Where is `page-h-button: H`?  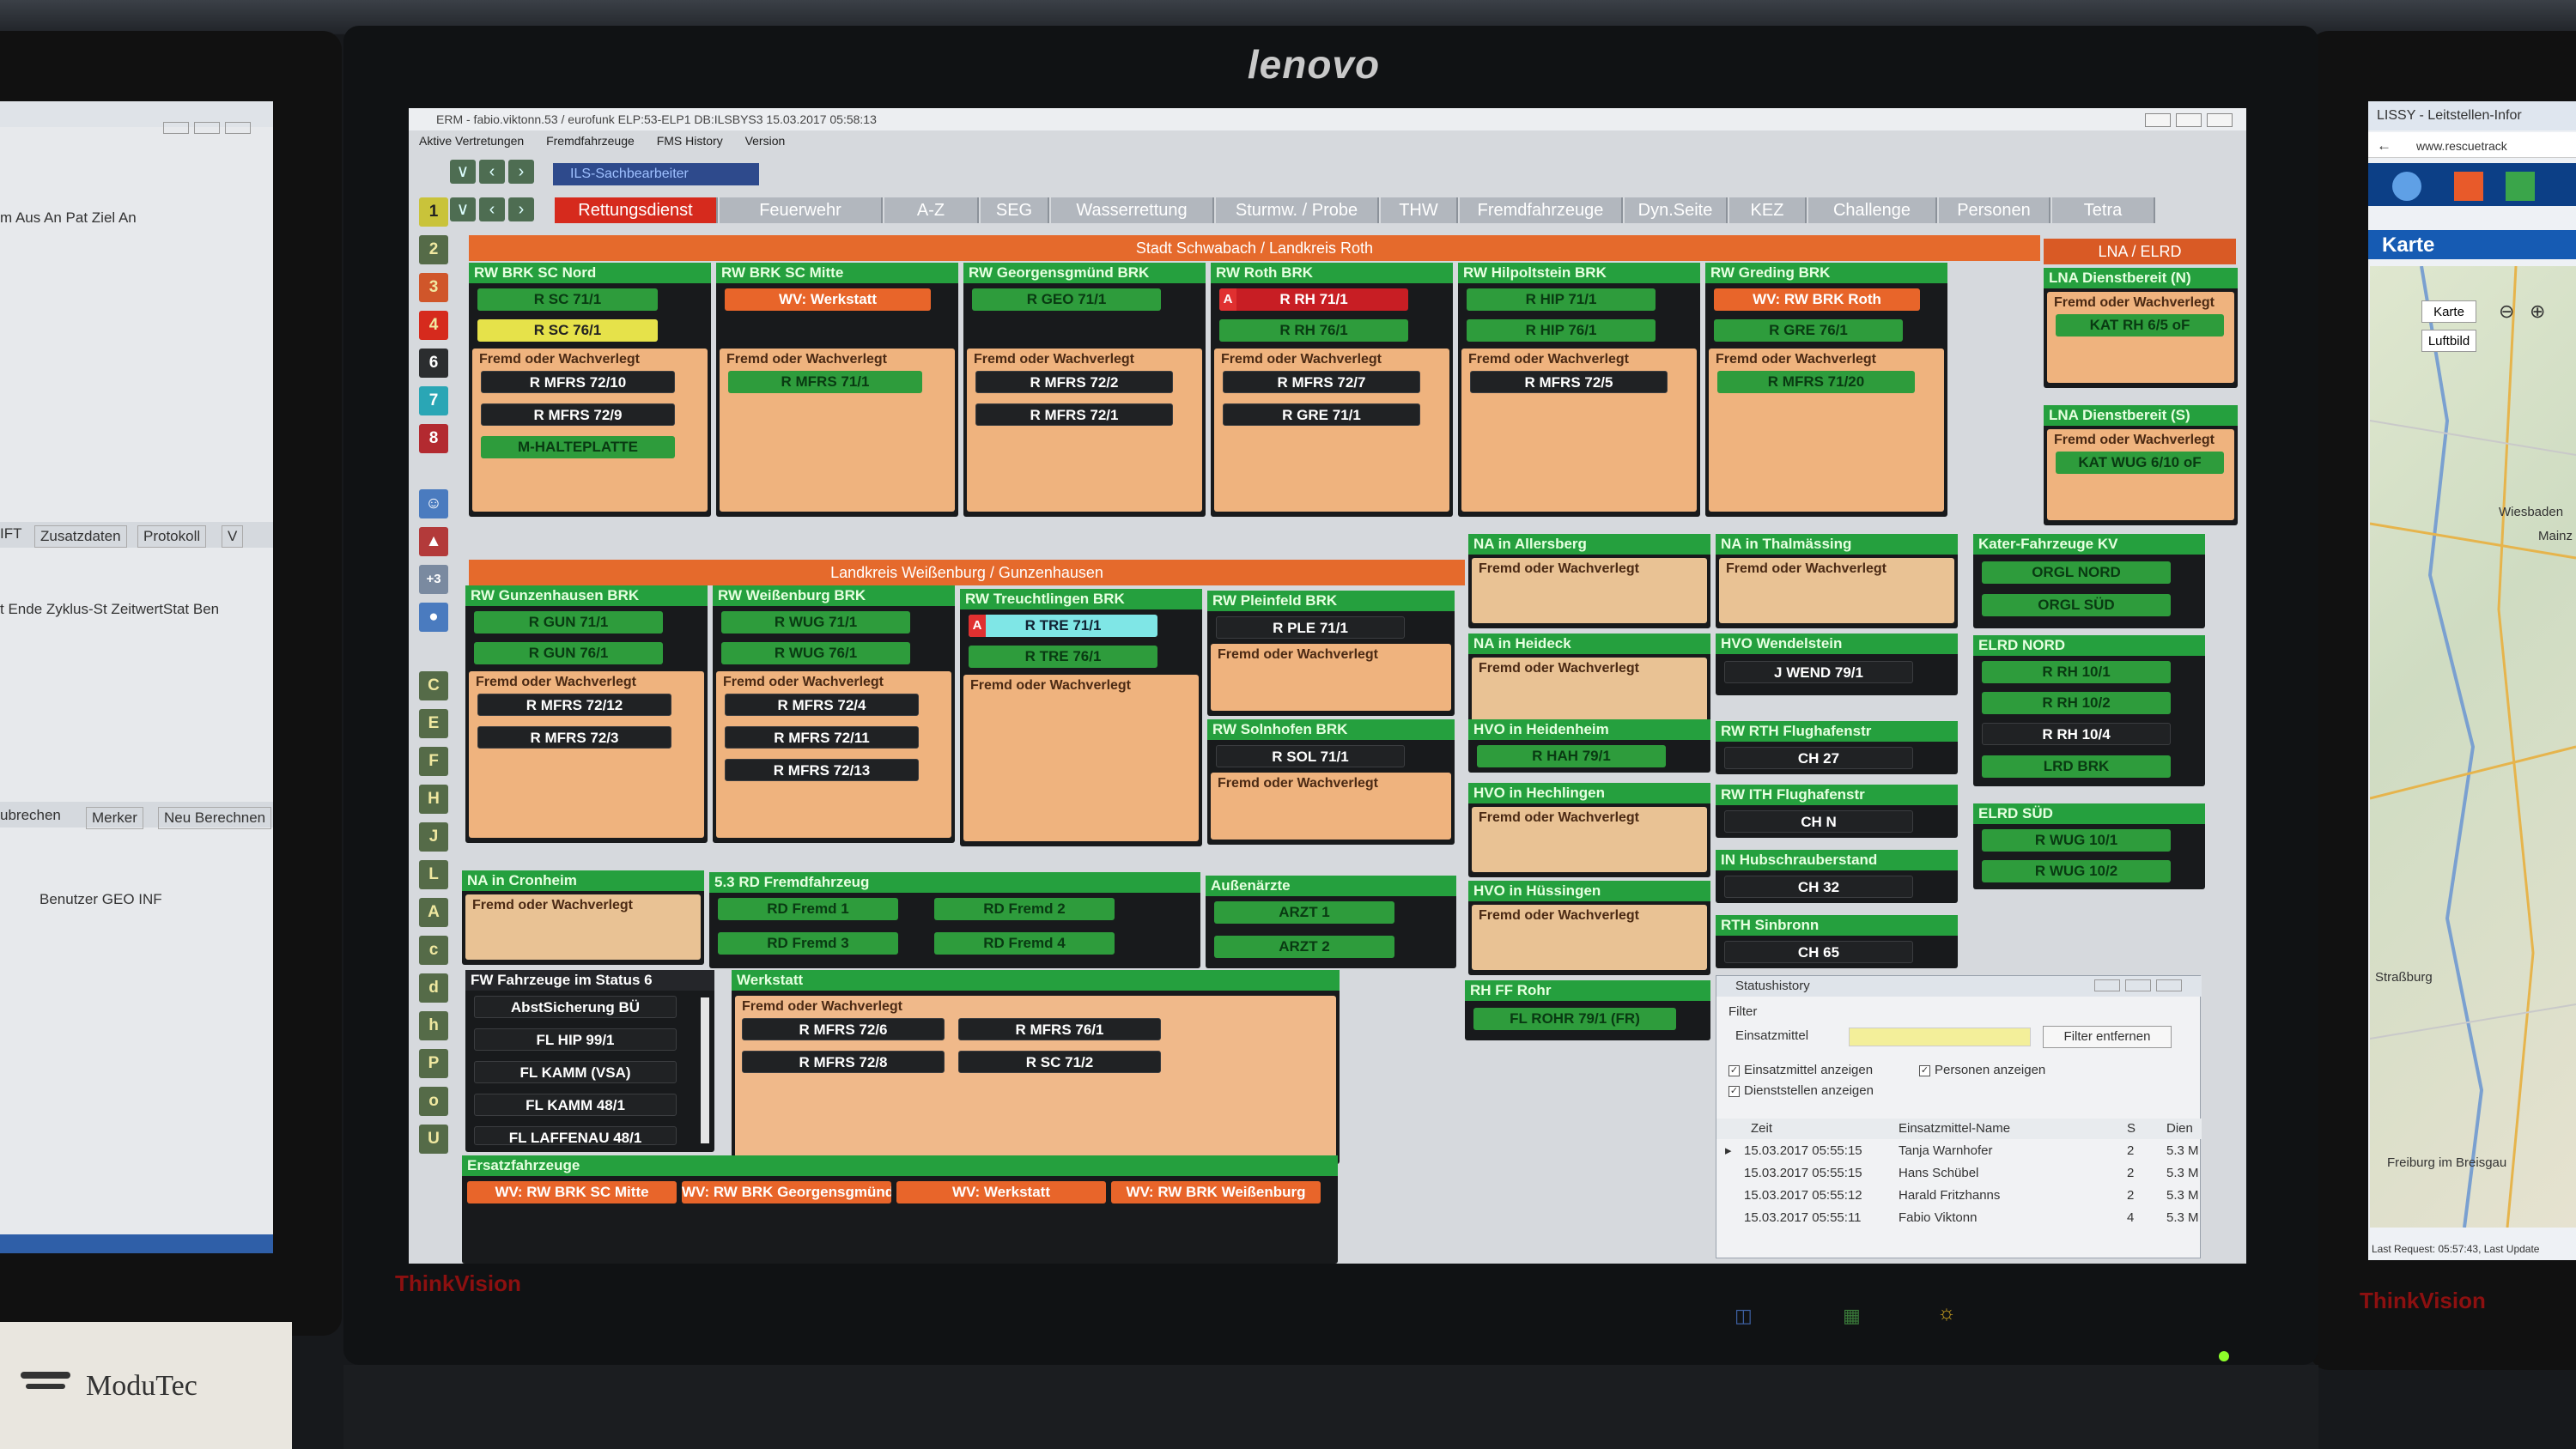
page-h-button: H is located at coordinates (433, 799).